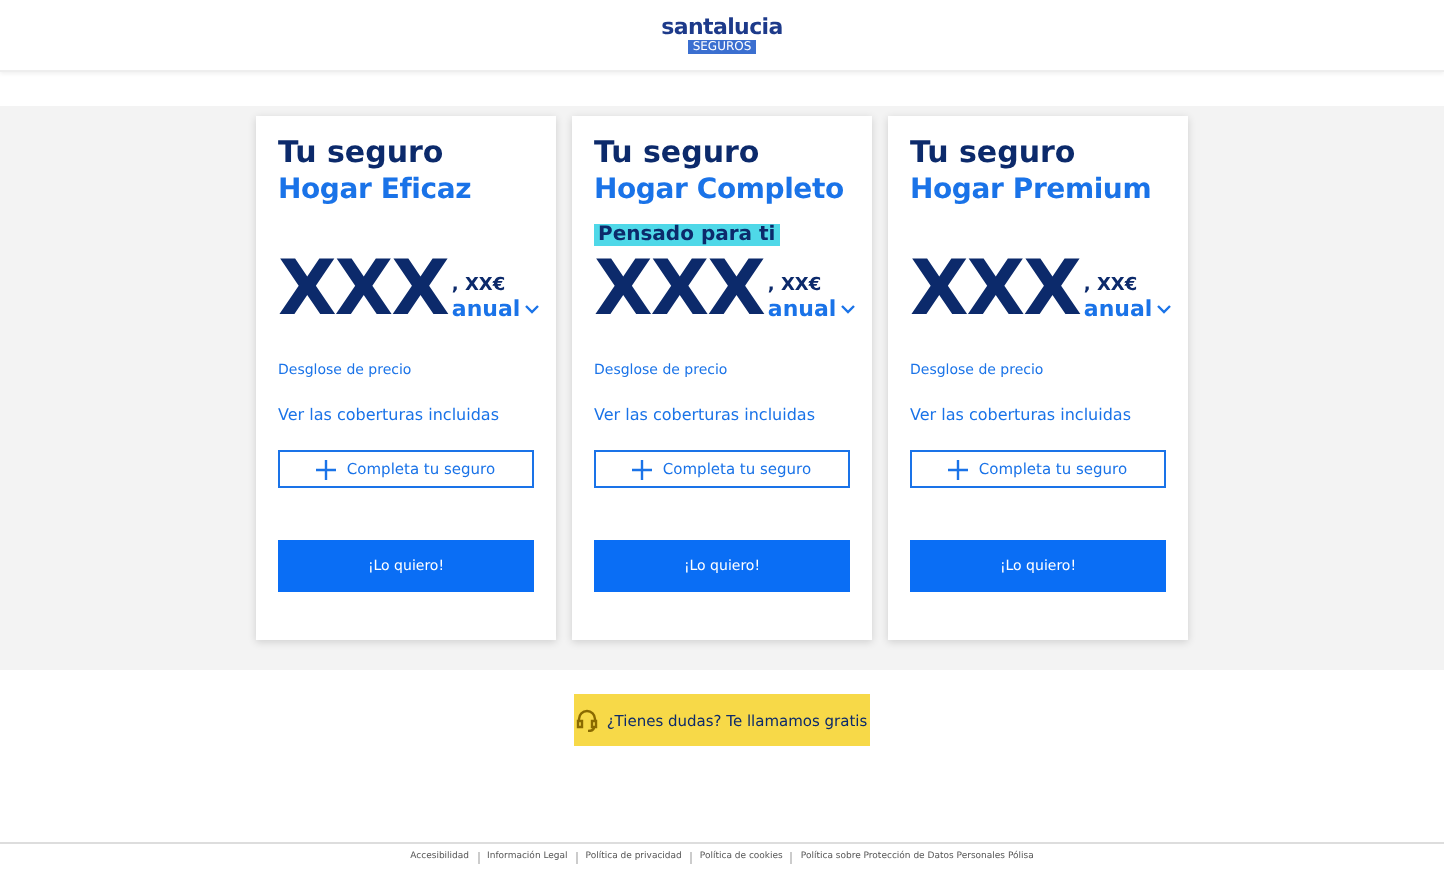  Describe the element at coordinates (687, 235) in the screenshot. I see `recommended-badge: Pensado para ti` at that location.